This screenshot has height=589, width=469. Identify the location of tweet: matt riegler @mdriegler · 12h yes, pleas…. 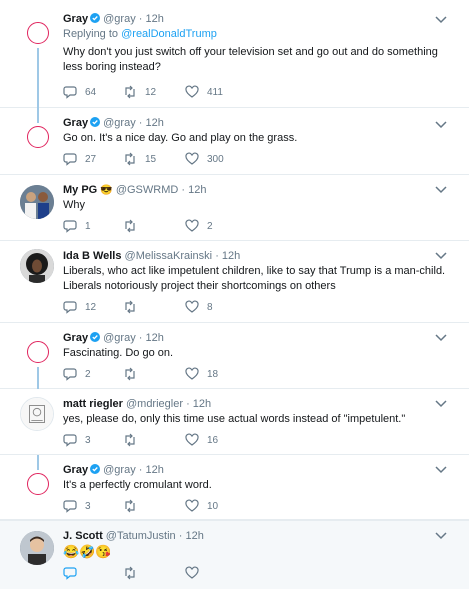
(234, 422).